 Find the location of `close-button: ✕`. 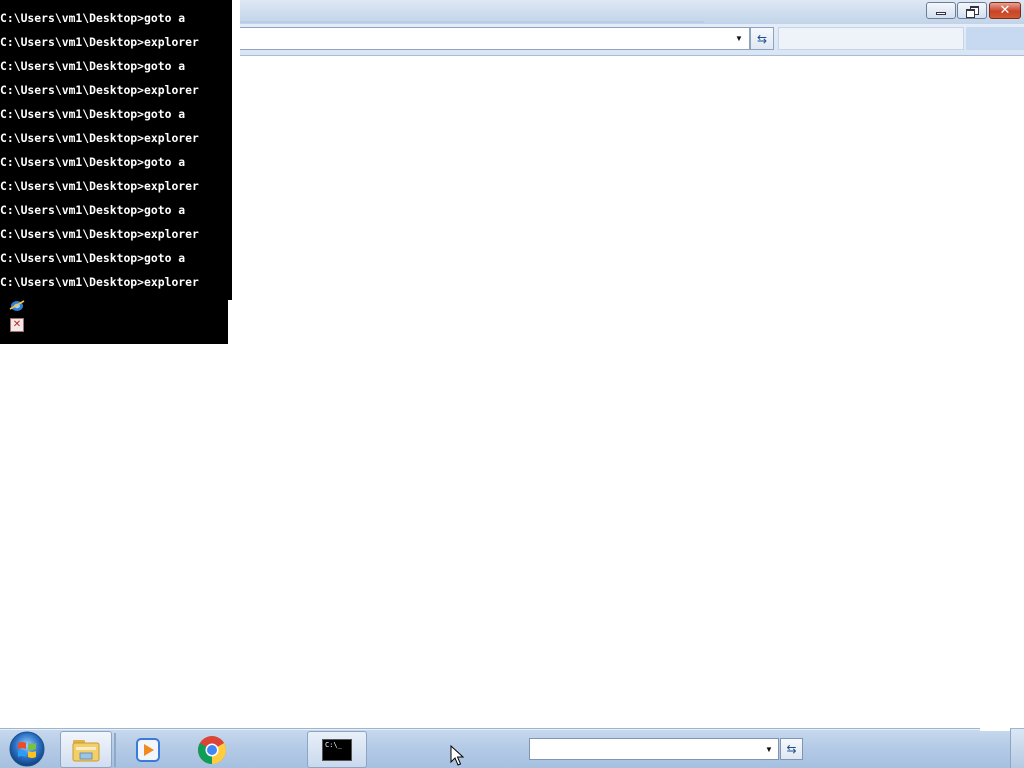

close-button: ✕ is located at coordinates (1005, 10).